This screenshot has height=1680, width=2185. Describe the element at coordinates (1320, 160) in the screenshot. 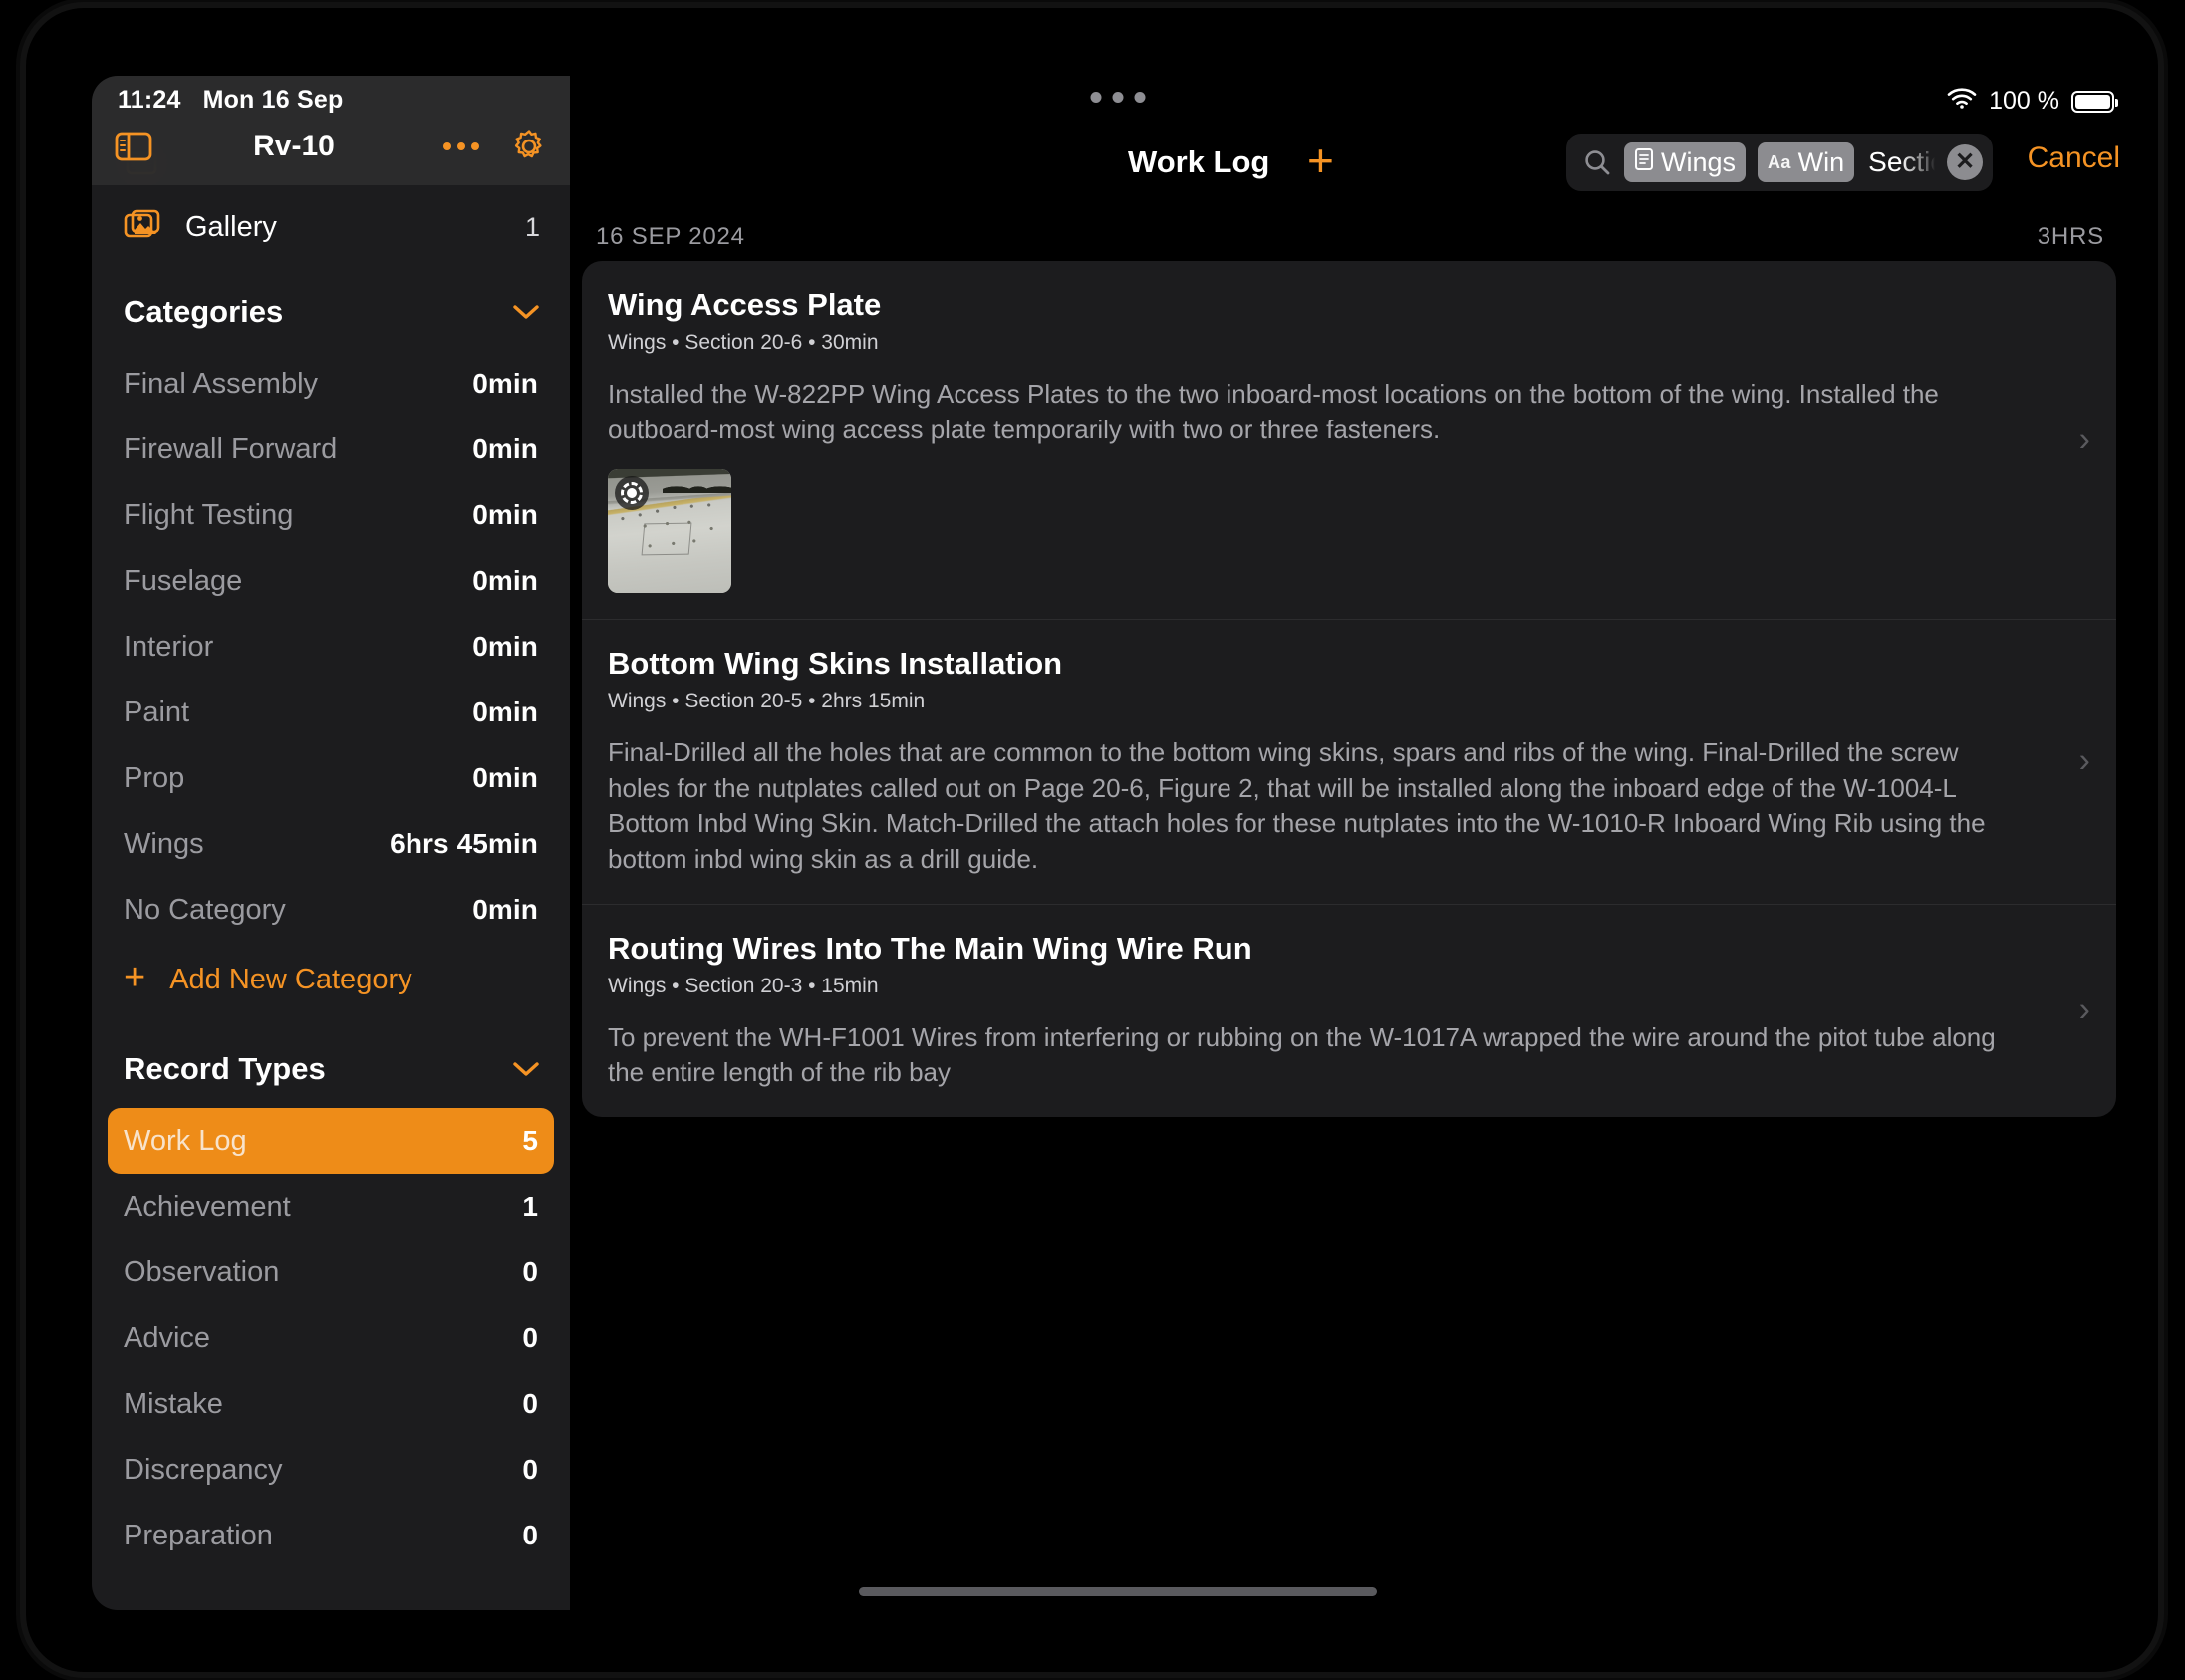

I see `add-record-button: +` at that location.